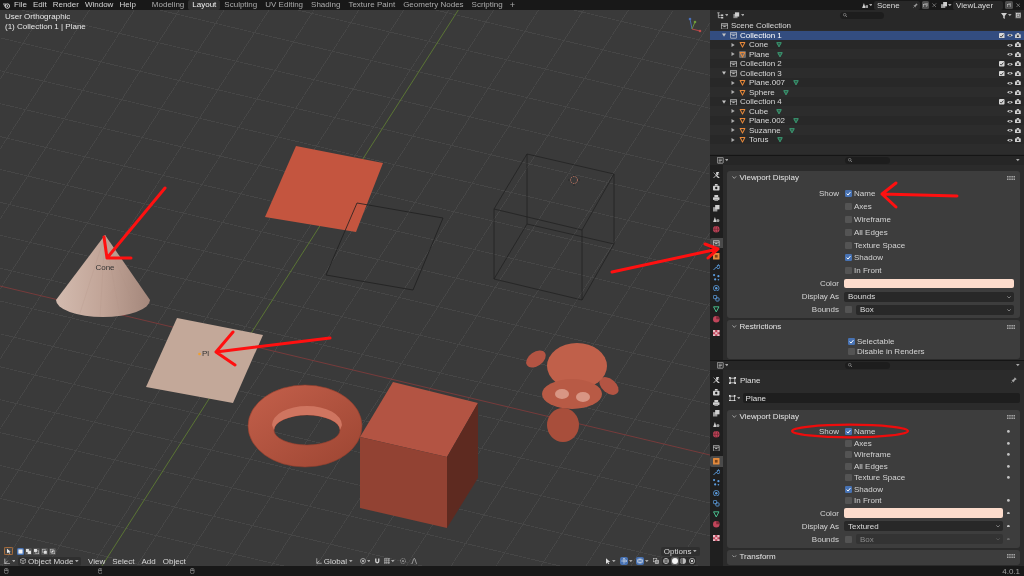 Image resolution: width=1024 pixels, height=576 pixels. What do you see at coordinates (1004, 15) in the screenshot?
I see `filter-icon` at bounding box center [1004, 15].